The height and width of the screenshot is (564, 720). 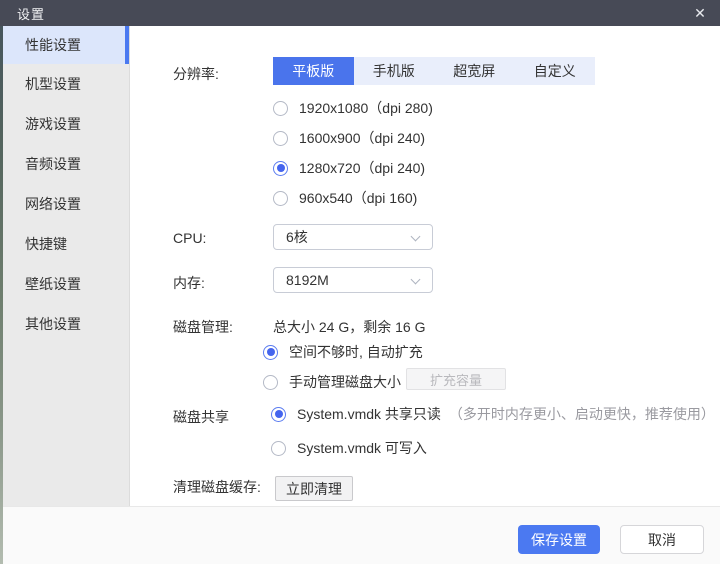 I want to click on tab-label: 超宽屏, so click(x=474, y=71).